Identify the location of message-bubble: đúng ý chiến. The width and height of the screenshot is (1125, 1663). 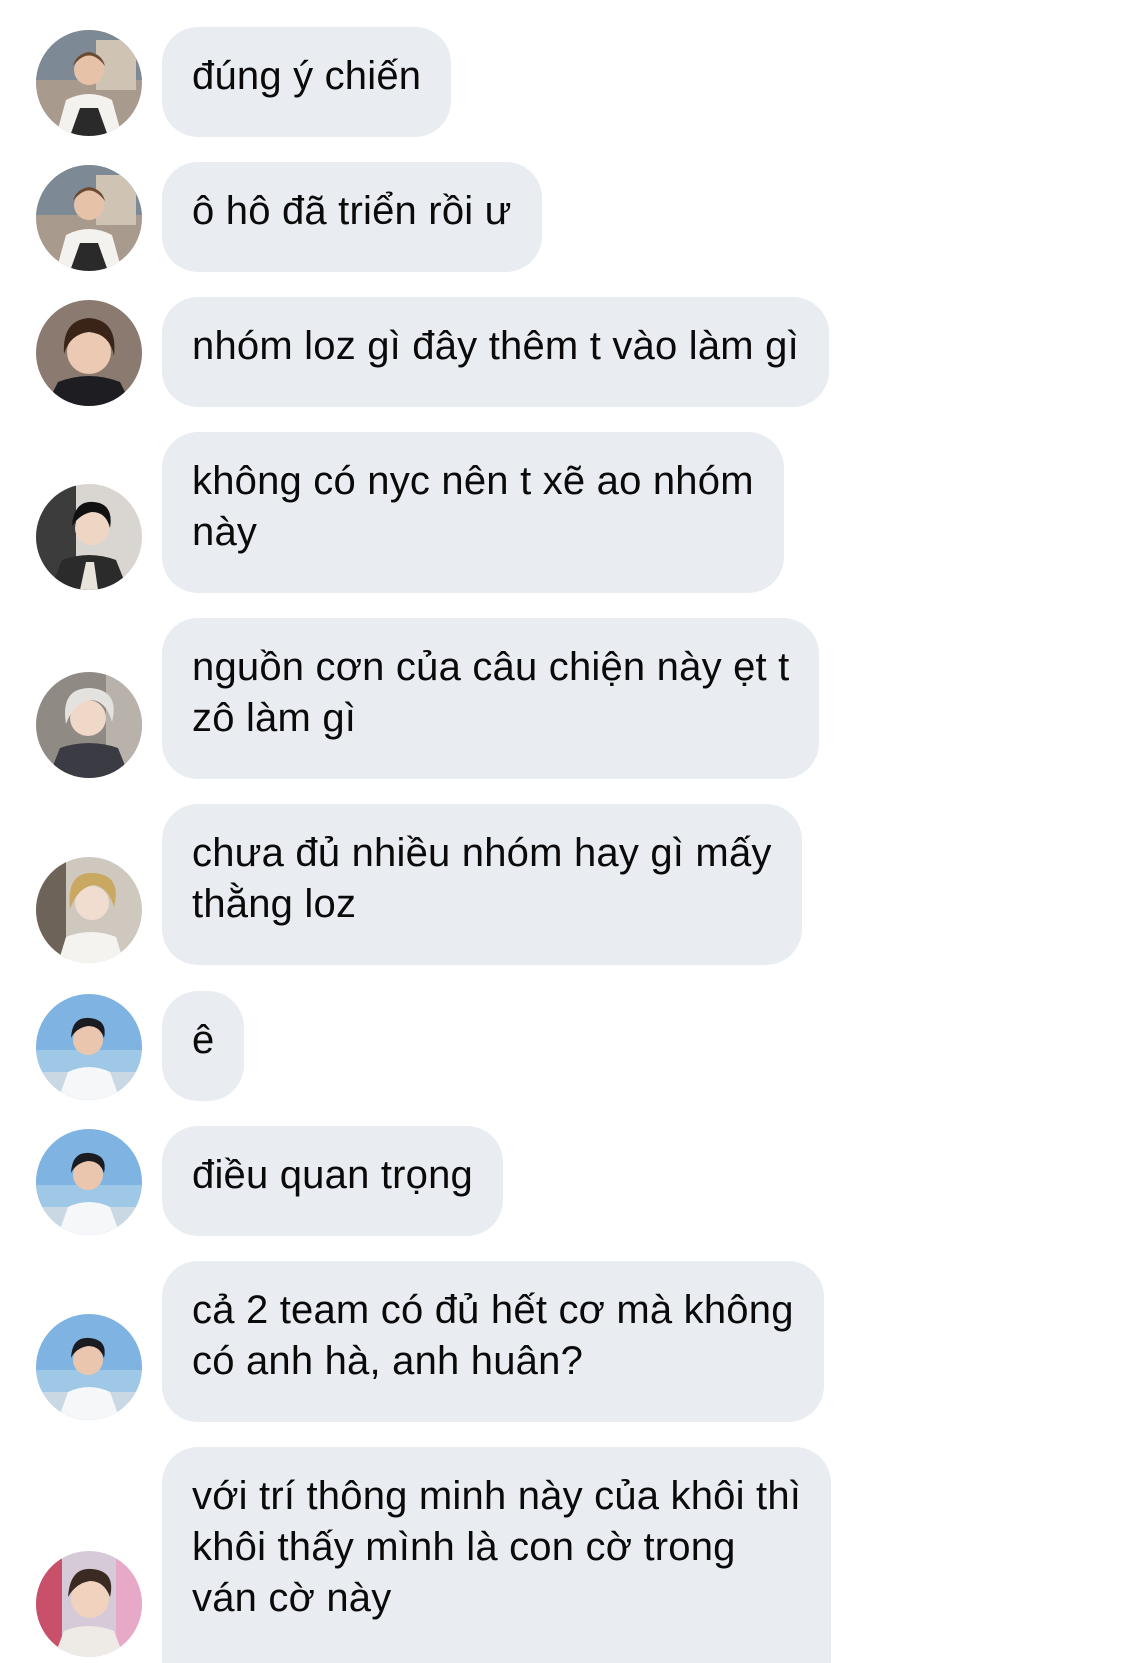
(307, 82).